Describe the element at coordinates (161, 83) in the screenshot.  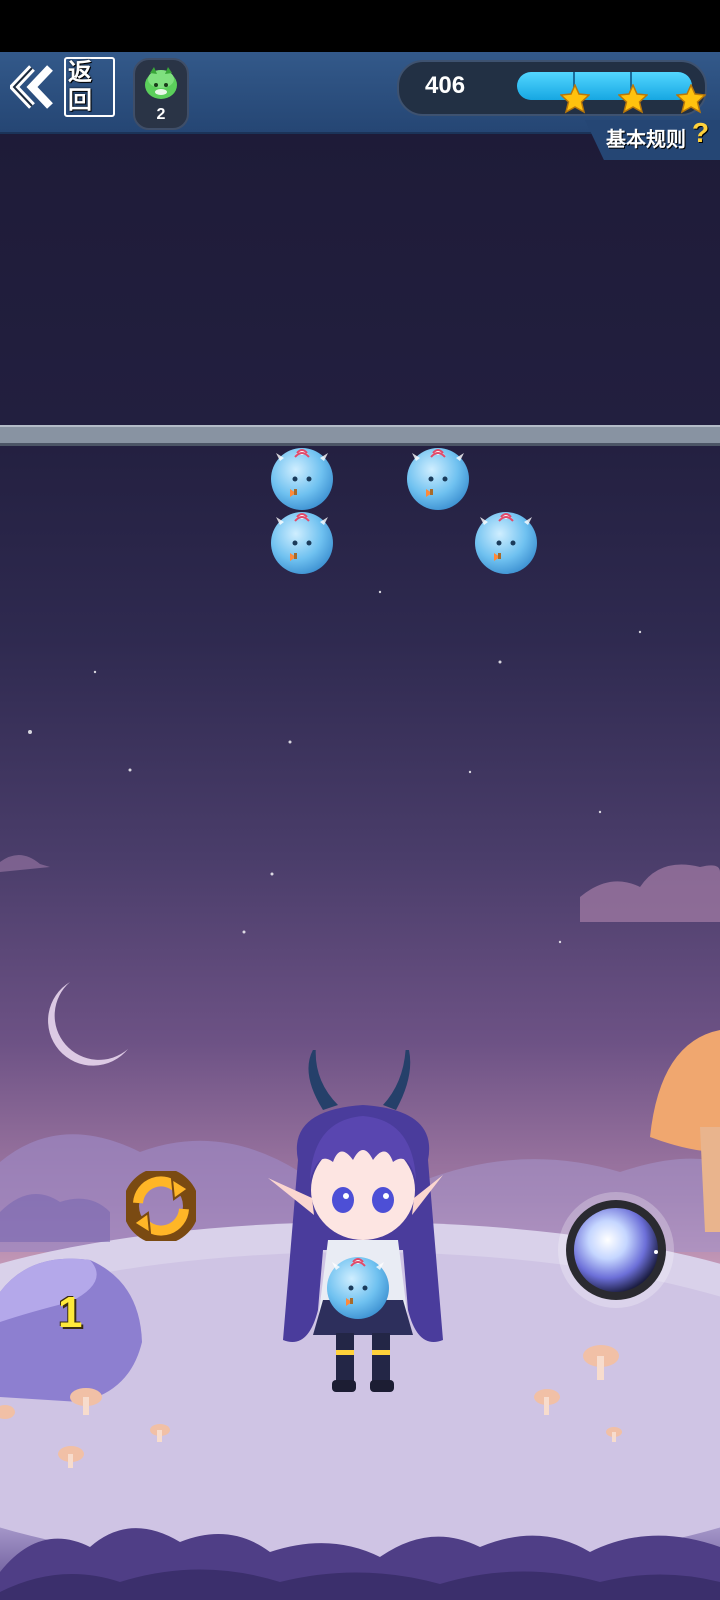
I see `green-creature-icon` at that location.